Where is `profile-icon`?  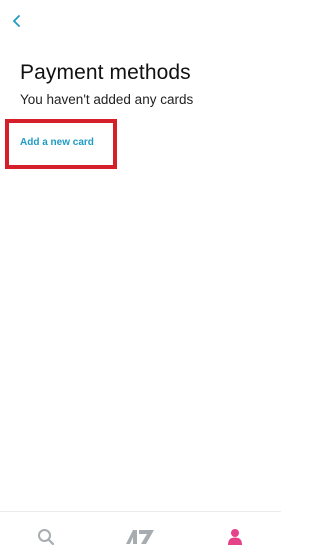 profile-icon is located at coordinates (235, 537).